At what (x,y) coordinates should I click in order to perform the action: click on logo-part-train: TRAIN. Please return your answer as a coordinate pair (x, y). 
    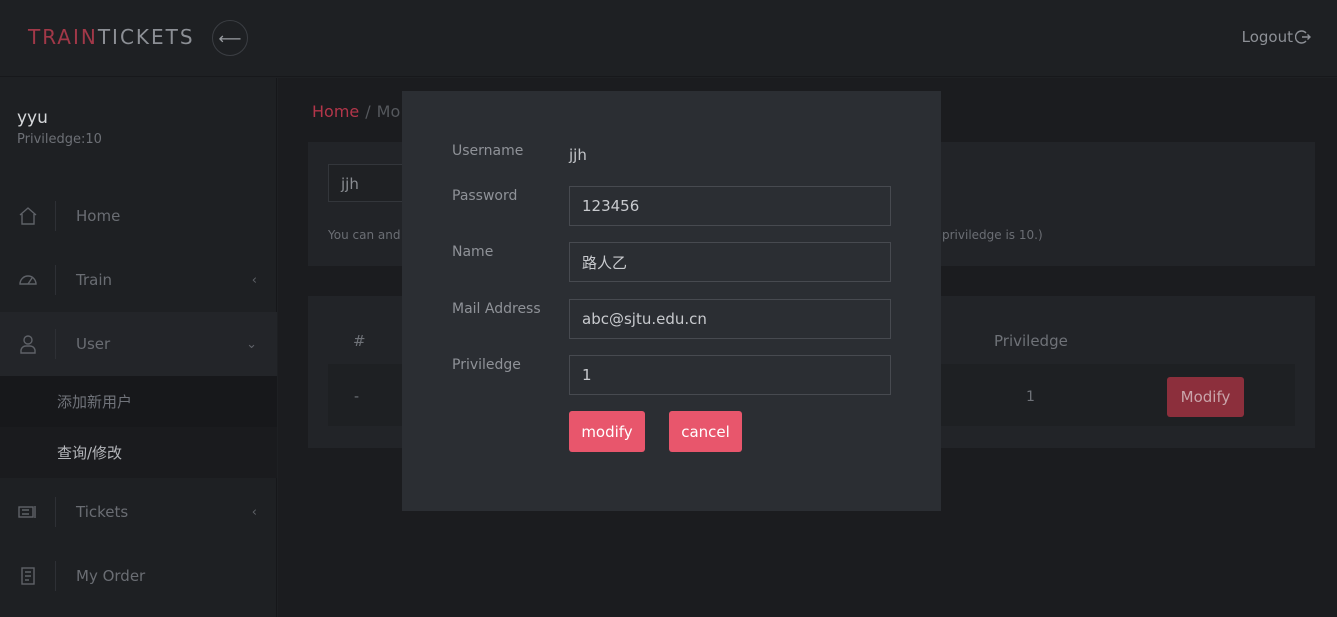
    Looking at the image, I should click on (63, 37).